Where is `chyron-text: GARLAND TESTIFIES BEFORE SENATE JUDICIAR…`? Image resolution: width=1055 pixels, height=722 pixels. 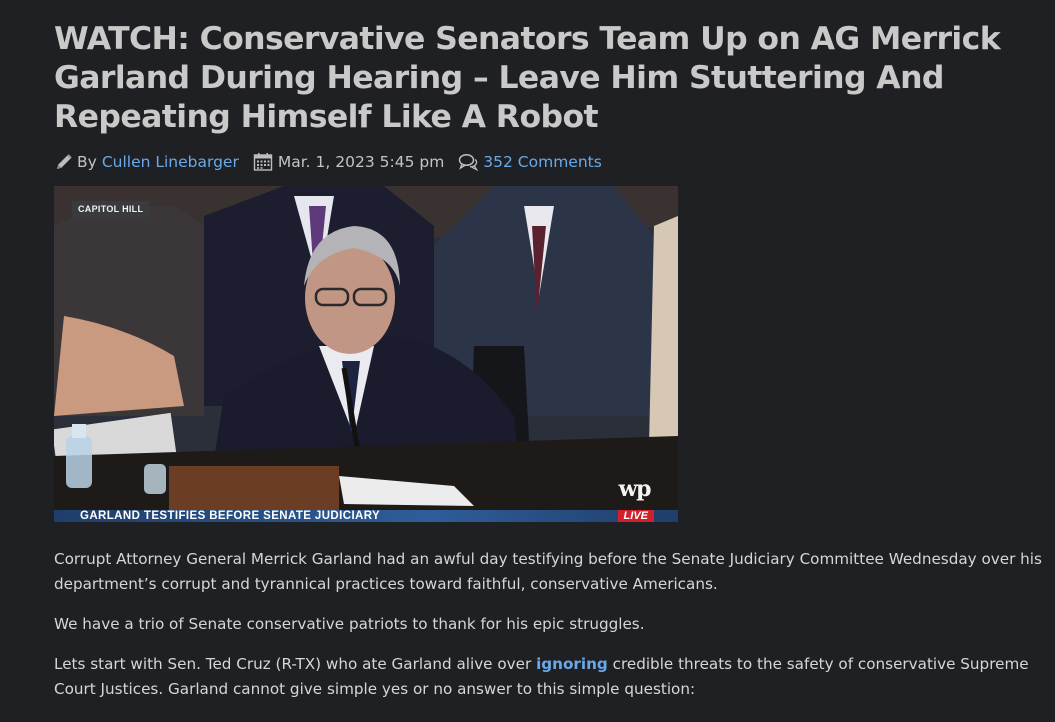
chyron-text: GARLAND TESTIFIES BEFORE SENATE JUDICIAR… is located at coordinates (230, 516).